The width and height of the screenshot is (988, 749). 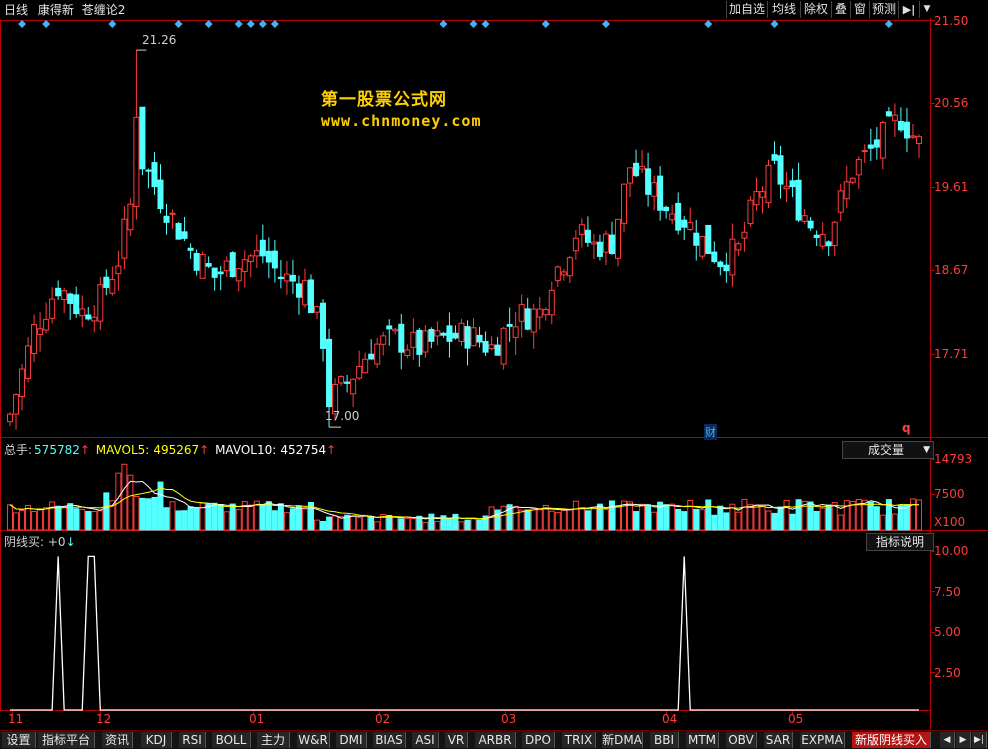 What do you see at coordinates (159, 40) in the screenshot?
I see `high-price-label: 21.26` at bounding box center [159, 40].